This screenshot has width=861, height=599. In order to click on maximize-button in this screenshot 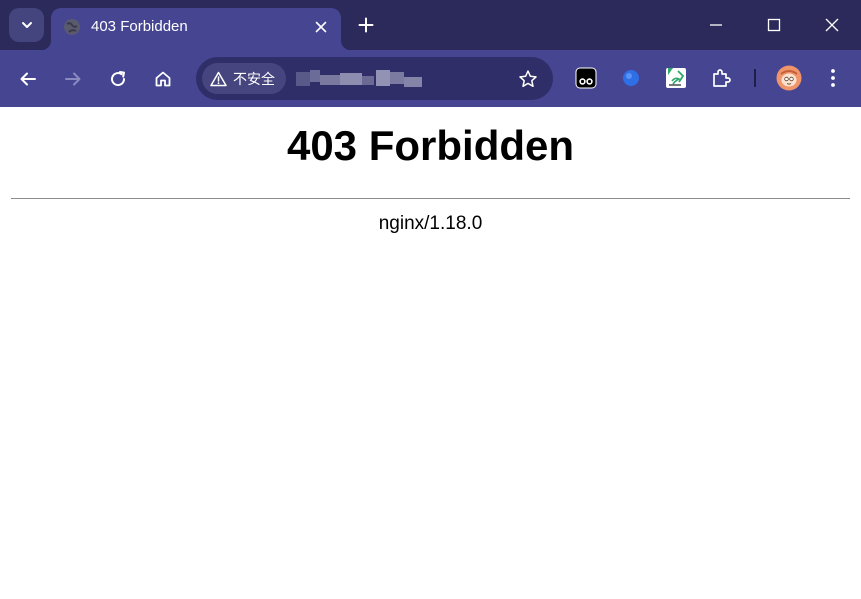, I will do `click(774, 25)`.